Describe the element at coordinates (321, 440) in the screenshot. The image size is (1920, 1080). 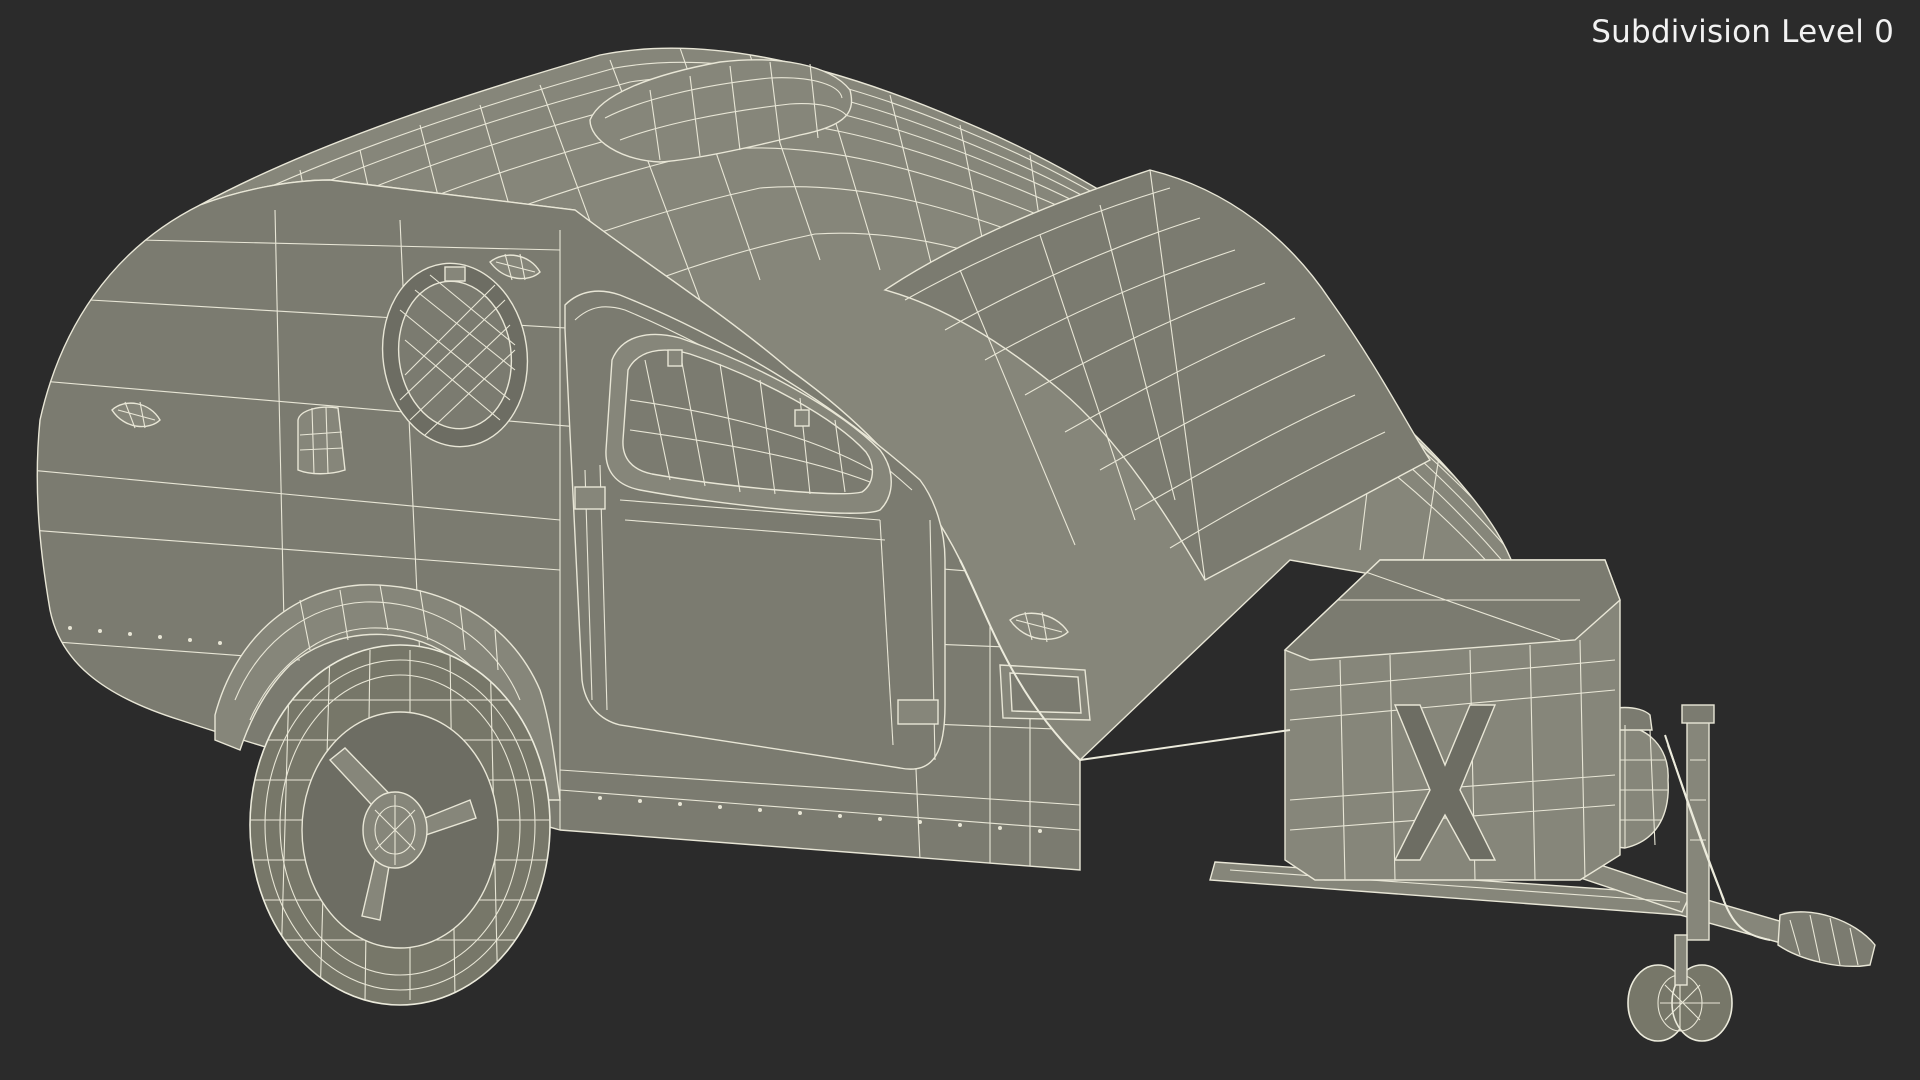
I see `side-vent` at that location.